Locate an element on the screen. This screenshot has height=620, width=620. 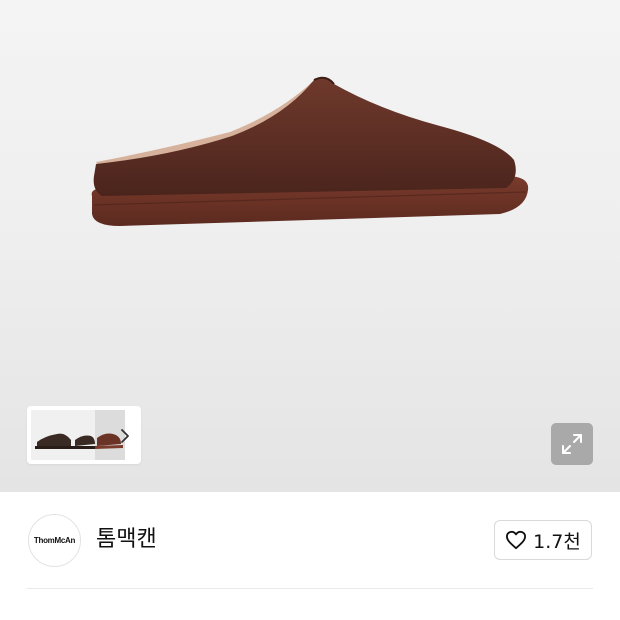
like-button: 1.7천 is located at coordinates (543, 540).